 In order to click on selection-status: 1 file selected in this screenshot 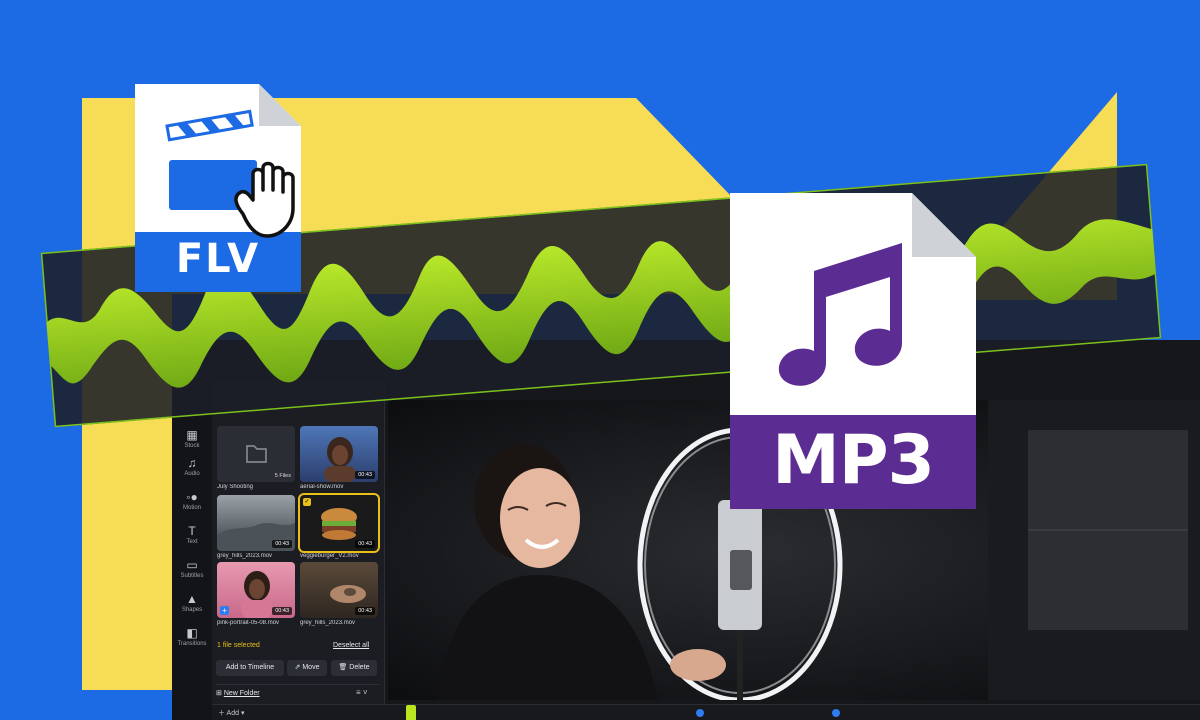, I will do `click(238, 645)`.